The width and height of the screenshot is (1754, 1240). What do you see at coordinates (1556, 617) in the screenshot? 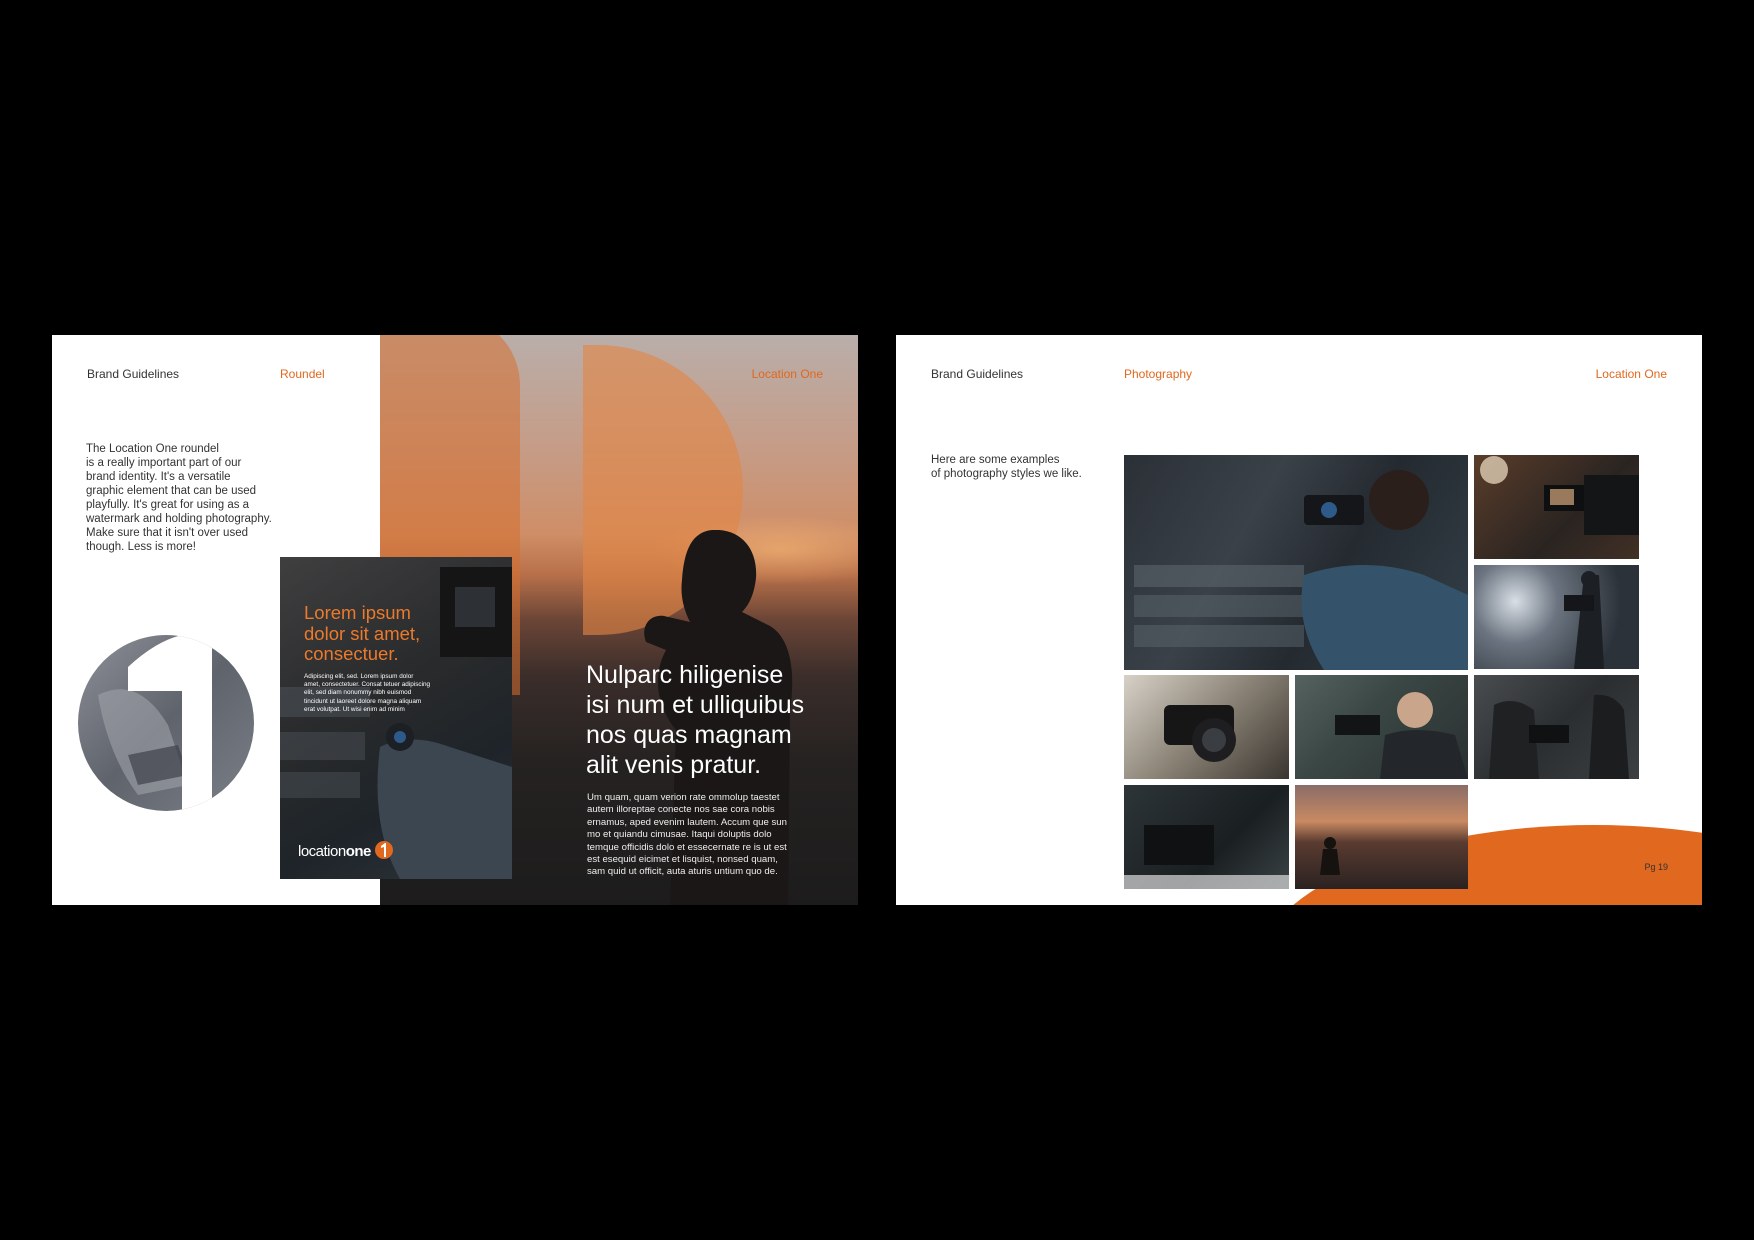
I see `photo-backlit-operator` at bounding box center [1556, 617].